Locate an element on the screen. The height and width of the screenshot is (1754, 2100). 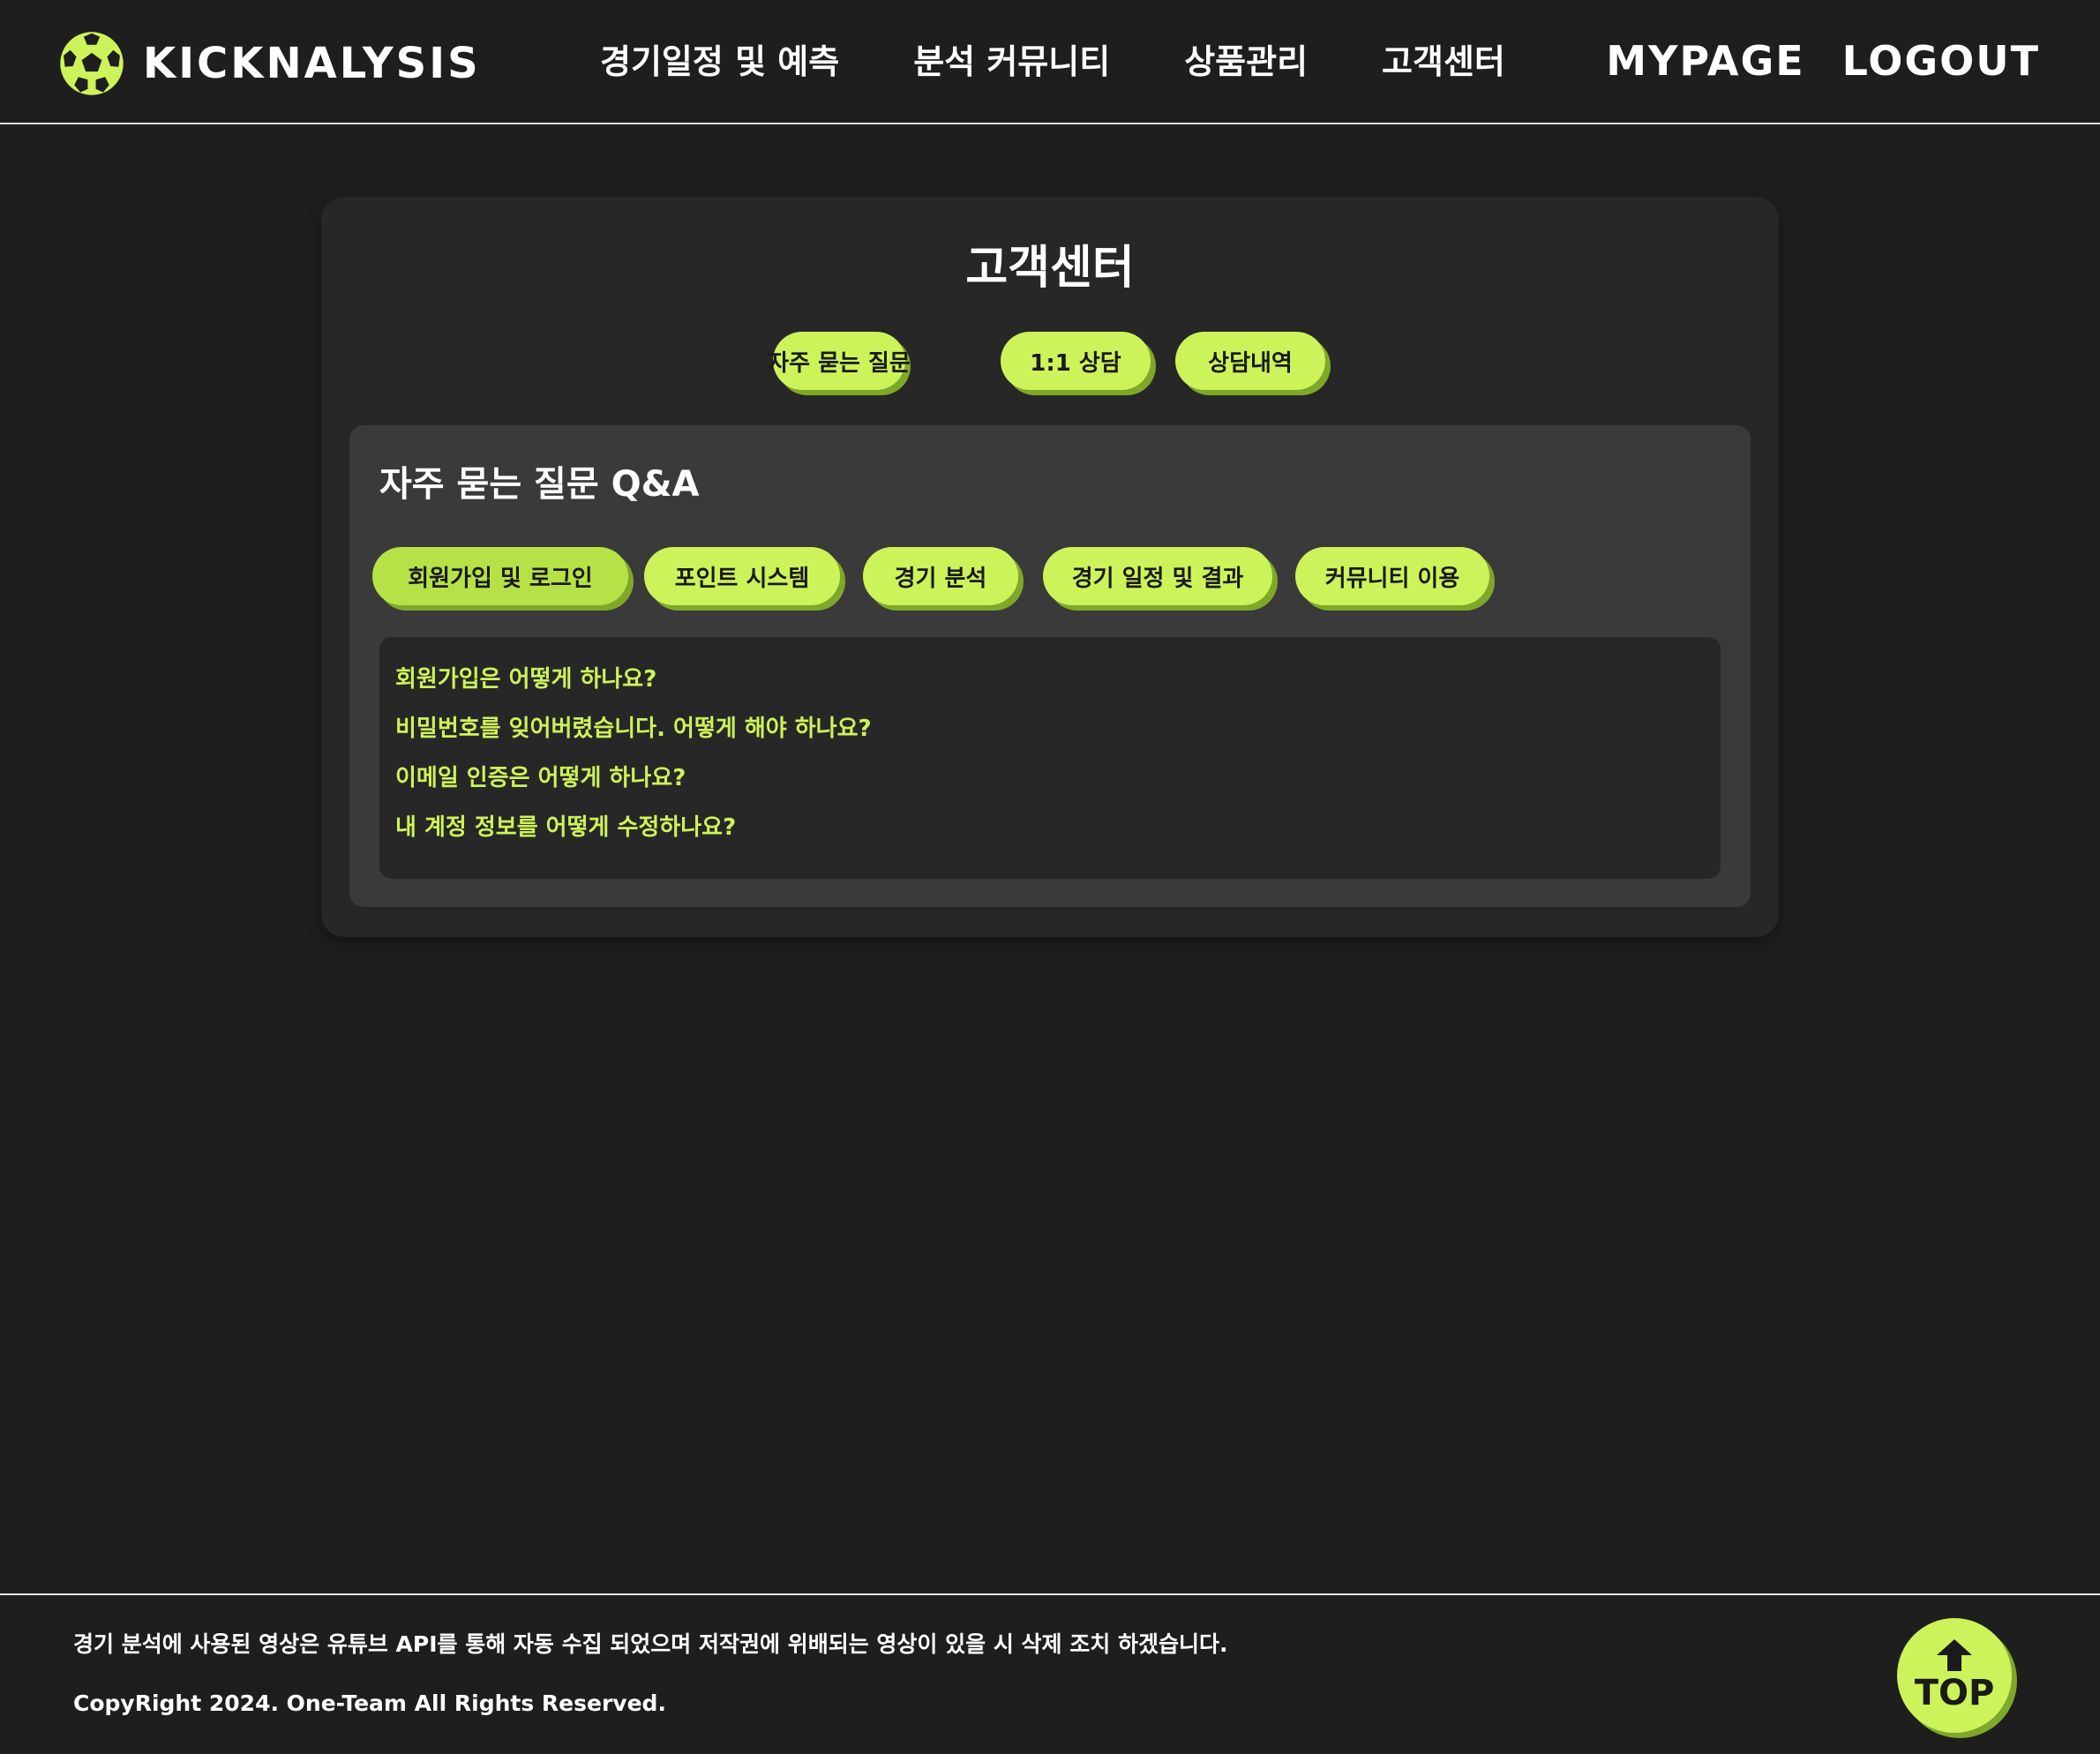
faq-title: 자주 묻는 질문 Q&A is located at coordinates (539, 484).